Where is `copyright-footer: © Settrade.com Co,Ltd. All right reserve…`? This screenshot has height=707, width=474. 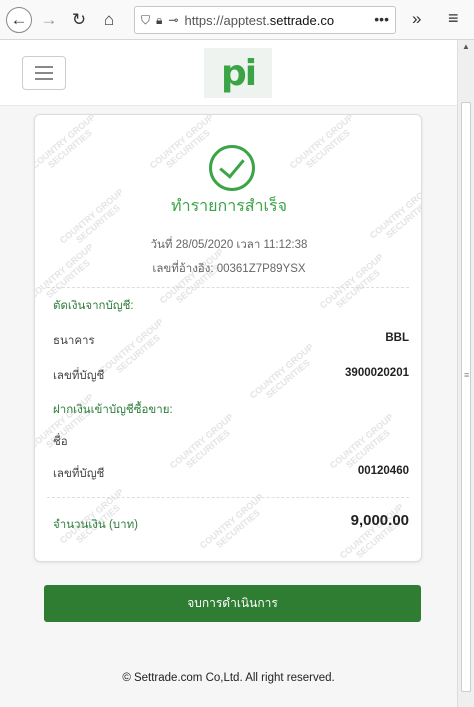
copyright-footer: © Settrade.com Co,Ltd. All right reserve… is located at coordinates (228, 678).